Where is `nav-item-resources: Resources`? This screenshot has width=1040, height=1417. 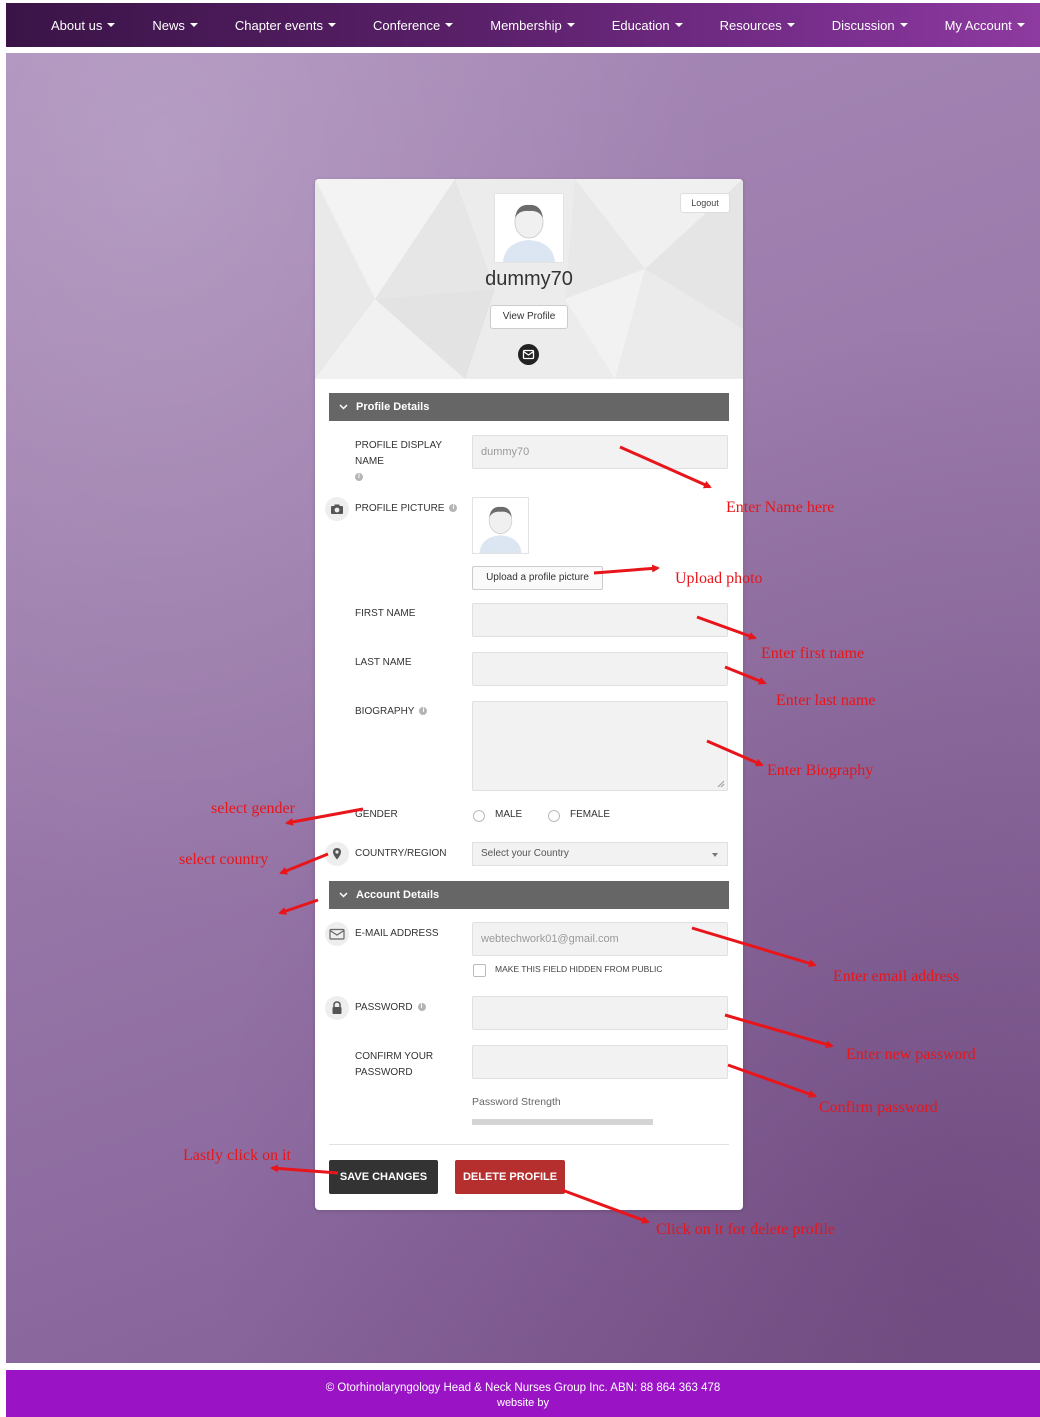
nav-item-resources: Resources is located at coordinates (757, 25).